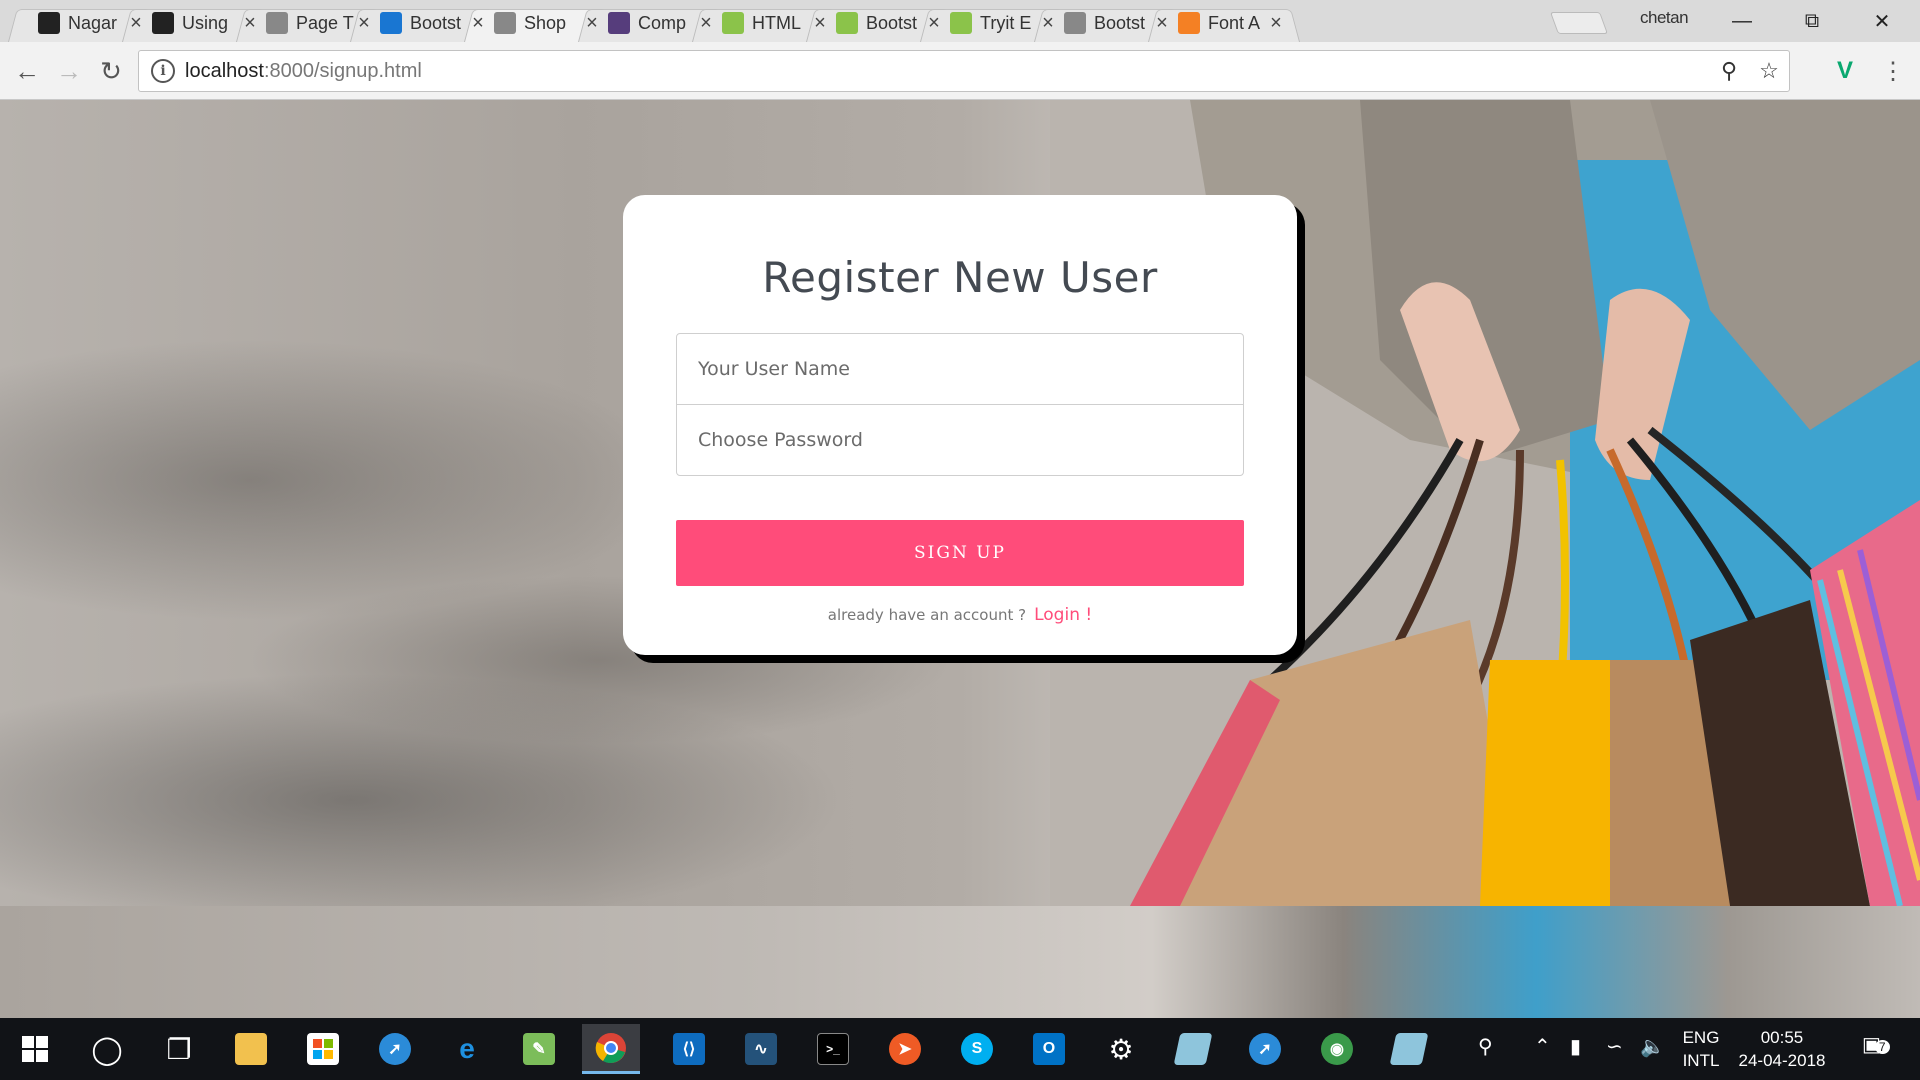 This screenshot has width=1920, height=1080. Describe the element at coordinates (1769, 71) in the screenshot. I see `bookmark-star-icon: ☆` at that location.